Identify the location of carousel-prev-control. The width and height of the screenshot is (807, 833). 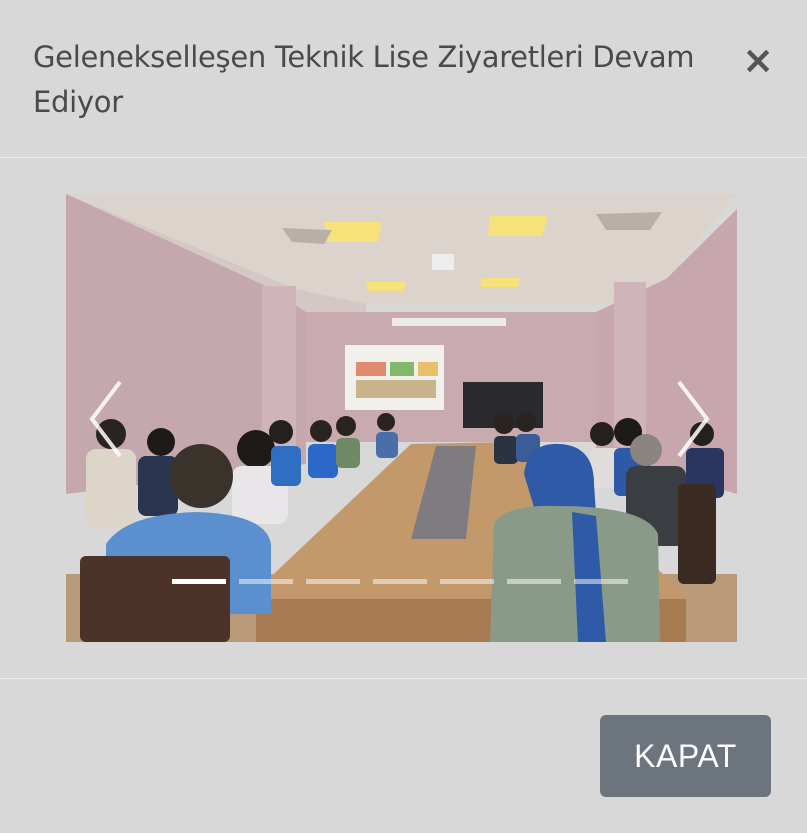
(110, 419).